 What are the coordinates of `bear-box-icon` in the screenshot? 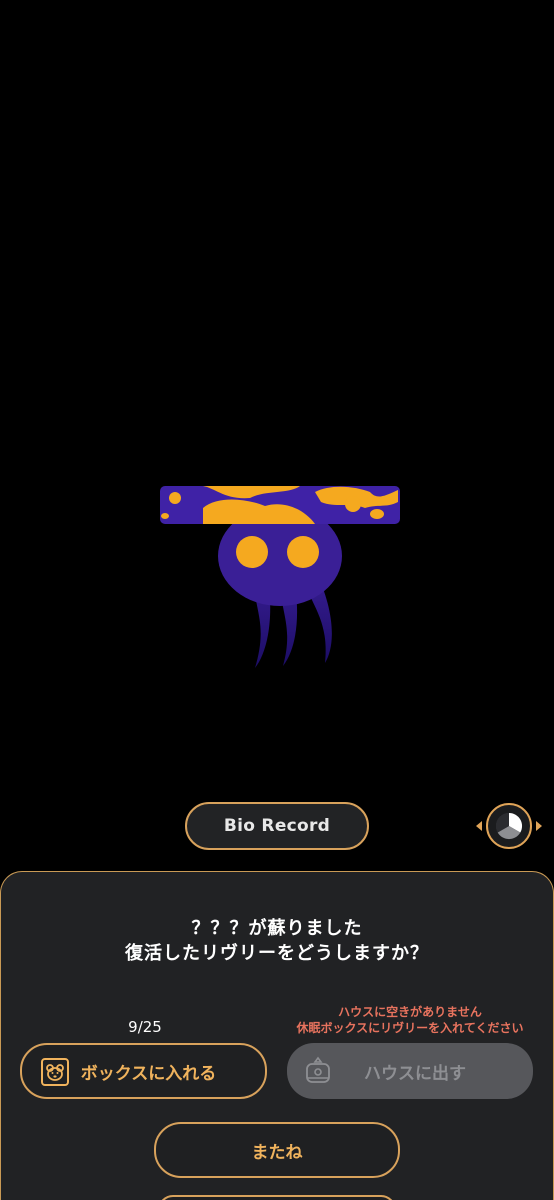 It's located at (55, 1072).